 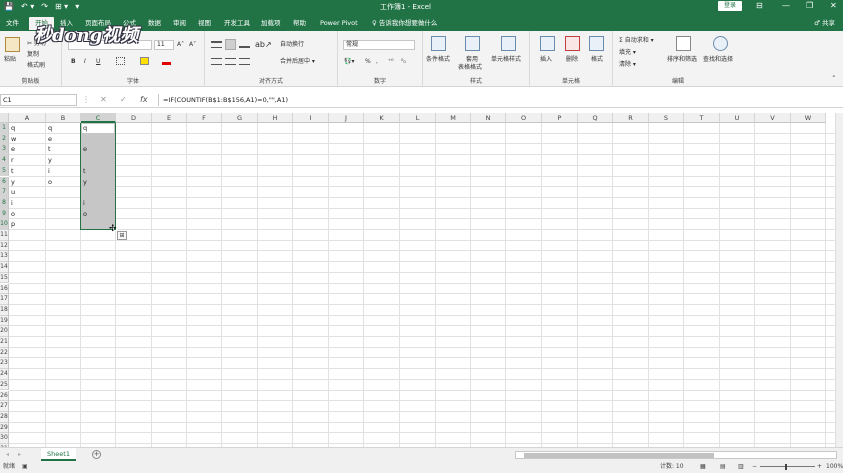 What do you see at coordinates (824, 23) in the screenshot?
I see `share-button: ♂ 共享` at bounding box center [824, 23].